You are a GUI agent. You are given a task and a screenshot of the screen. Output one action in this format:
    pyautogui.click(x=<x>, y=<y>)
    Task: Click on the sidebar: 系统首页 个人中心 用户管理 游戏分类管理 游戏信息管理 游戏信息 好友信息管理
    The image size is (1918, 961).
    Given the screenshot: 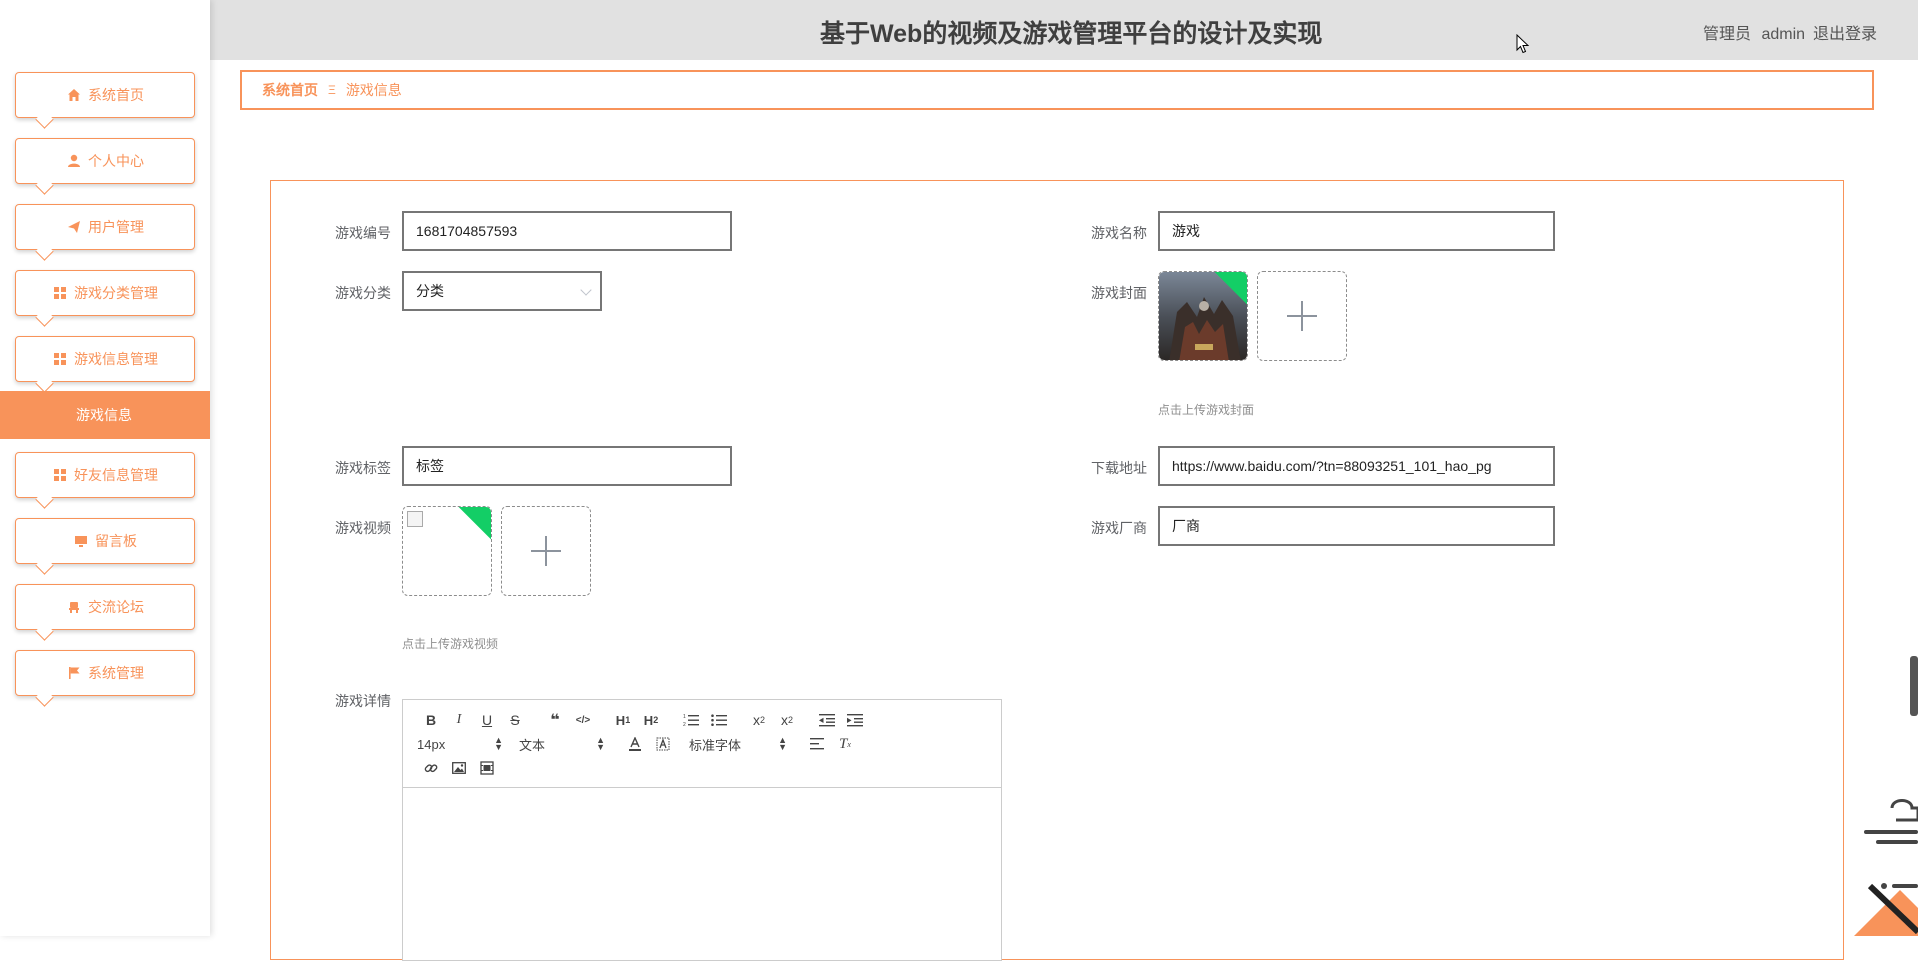 What is the action you would take?
    pyautogui.click(x=105, y=468)
    